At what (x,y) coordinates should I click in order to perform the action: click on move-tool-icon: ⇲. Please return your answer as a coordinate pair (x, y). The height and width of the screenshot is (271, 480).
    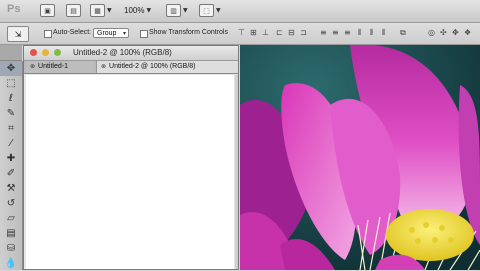
    Looking at the image, I should click on (18, 34).